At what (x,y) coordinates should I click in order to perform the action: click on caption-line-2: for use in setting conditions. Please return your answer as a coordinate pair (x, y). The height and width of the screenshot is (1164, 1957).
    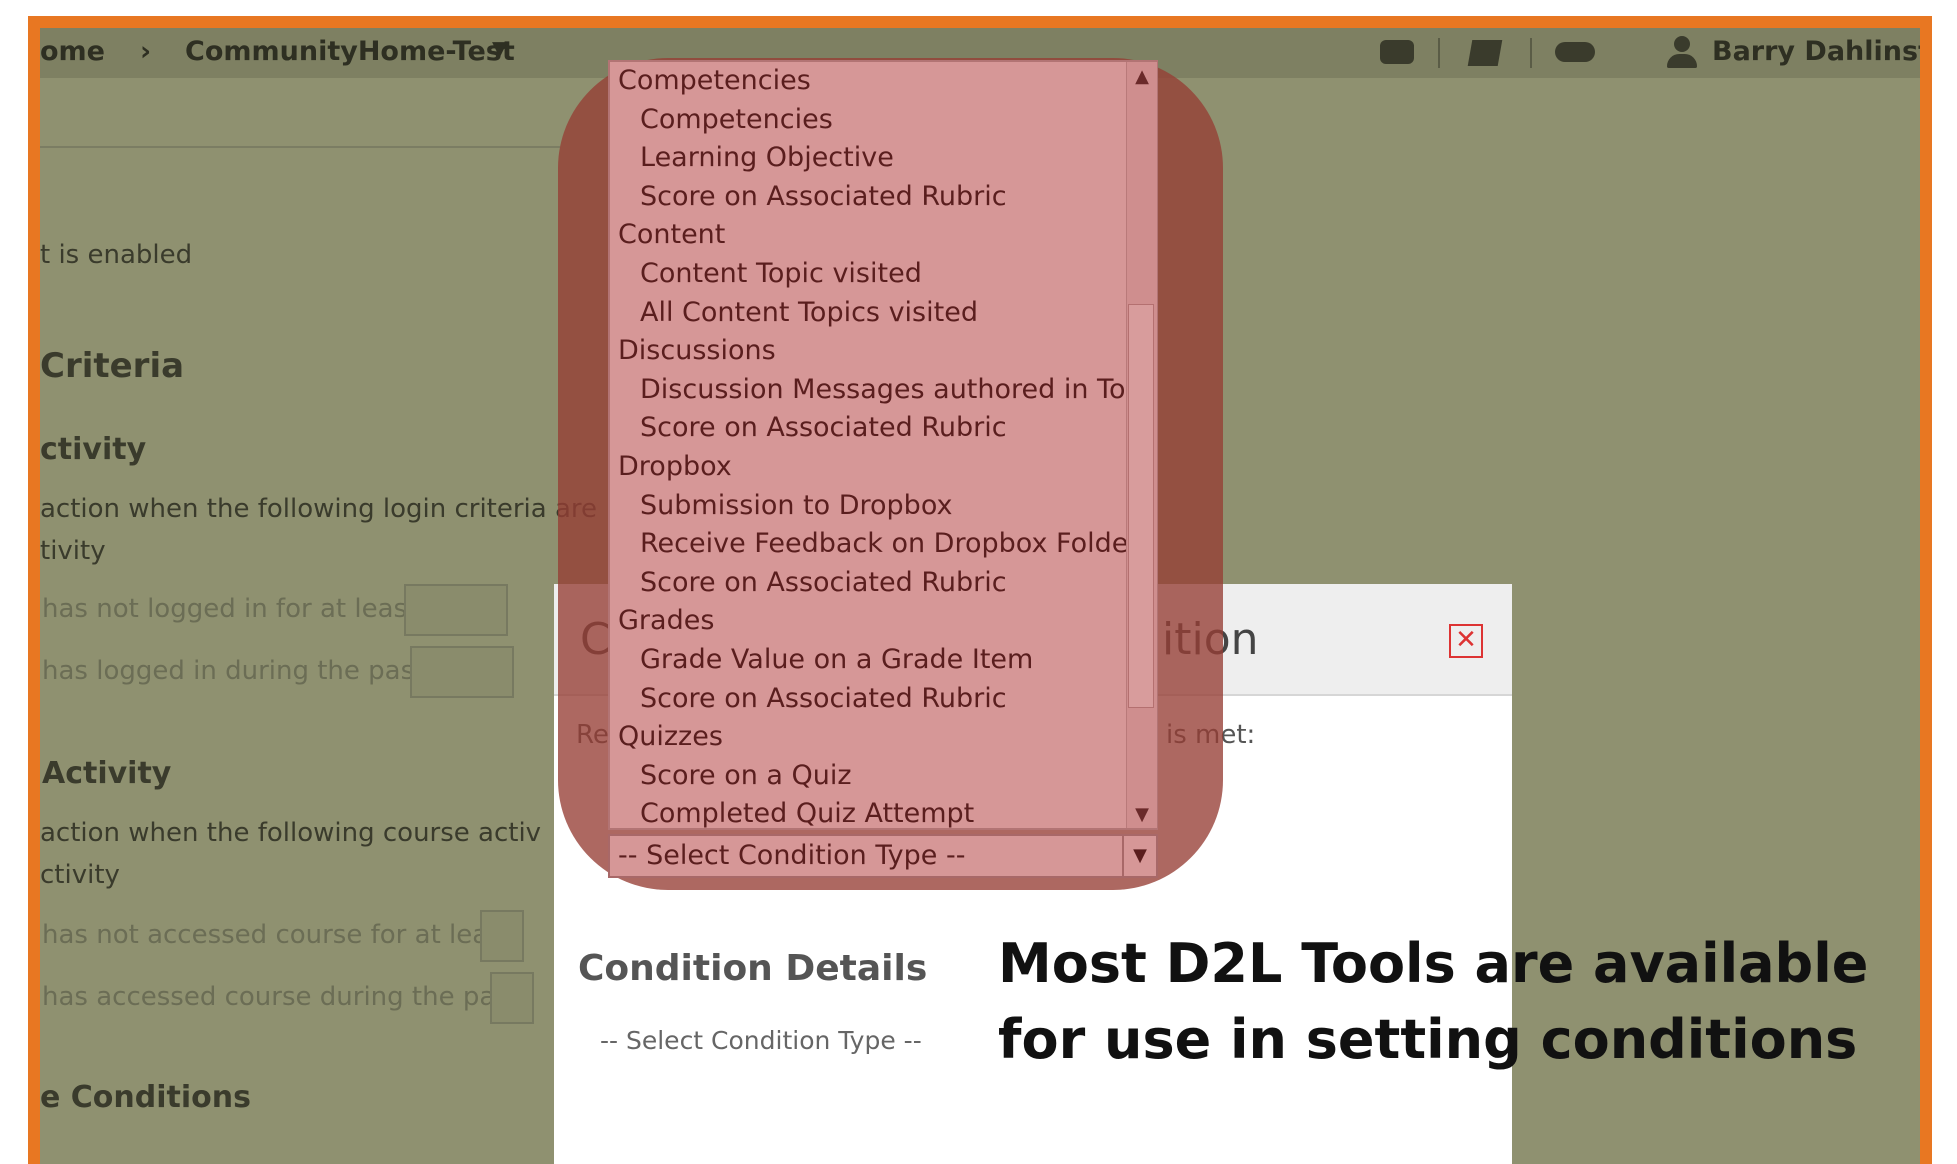
    Looking at the image, I should click on (1428, 1039).